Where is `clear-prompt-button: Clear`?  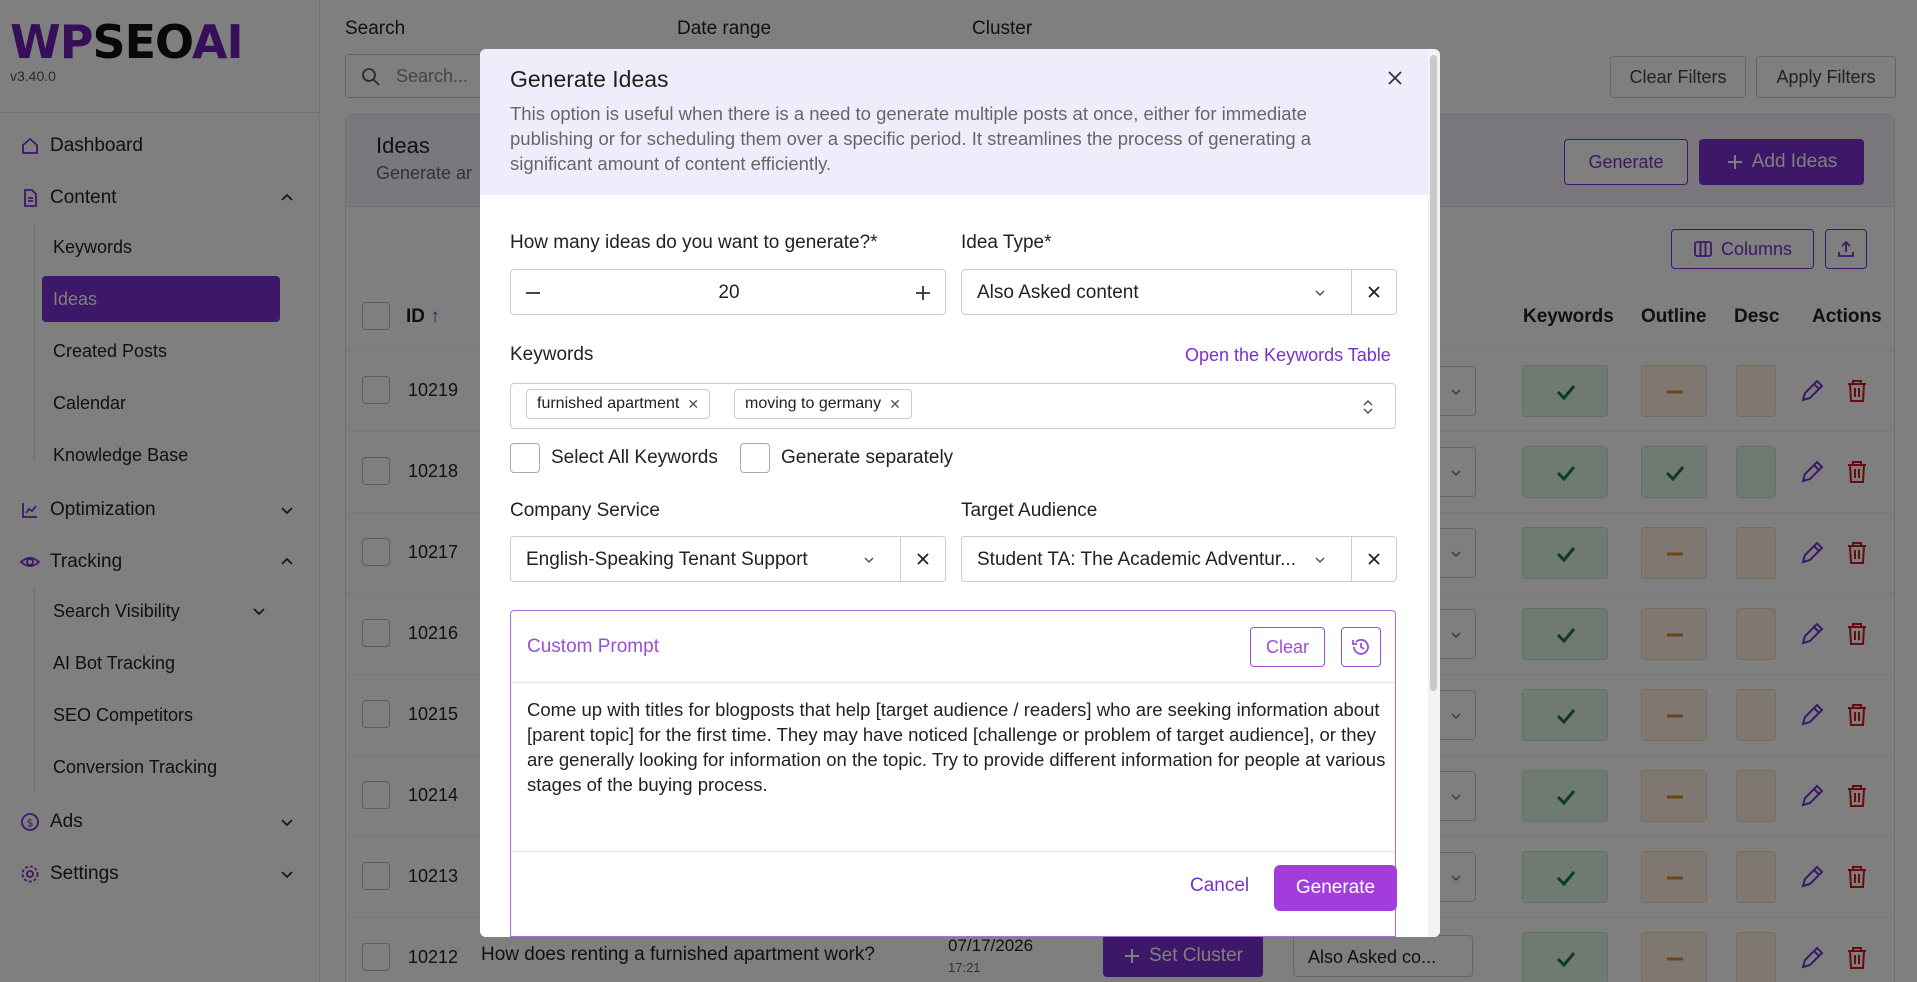 clear-prompt-button: Clear is located at coordinates (1287, 647).